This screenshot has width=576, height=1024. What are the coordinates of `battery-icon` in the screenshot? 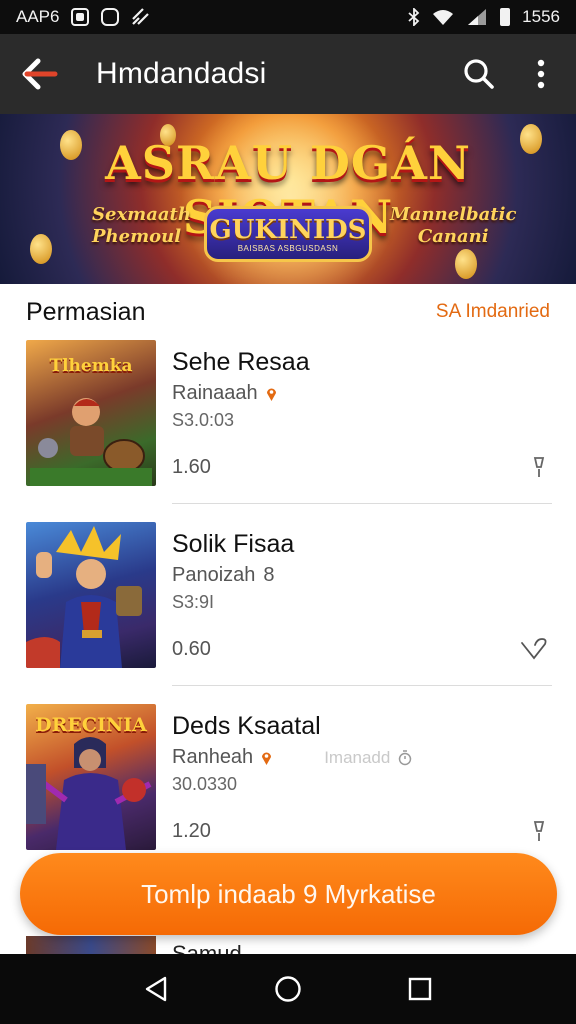 It's located at (505, 17).